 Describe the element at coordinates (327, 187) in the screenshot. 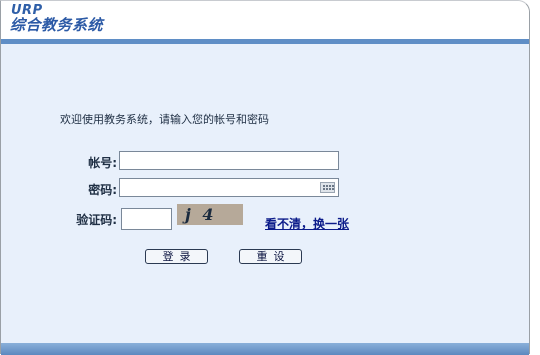

I see `virtual-keyboard-icon` at that location.